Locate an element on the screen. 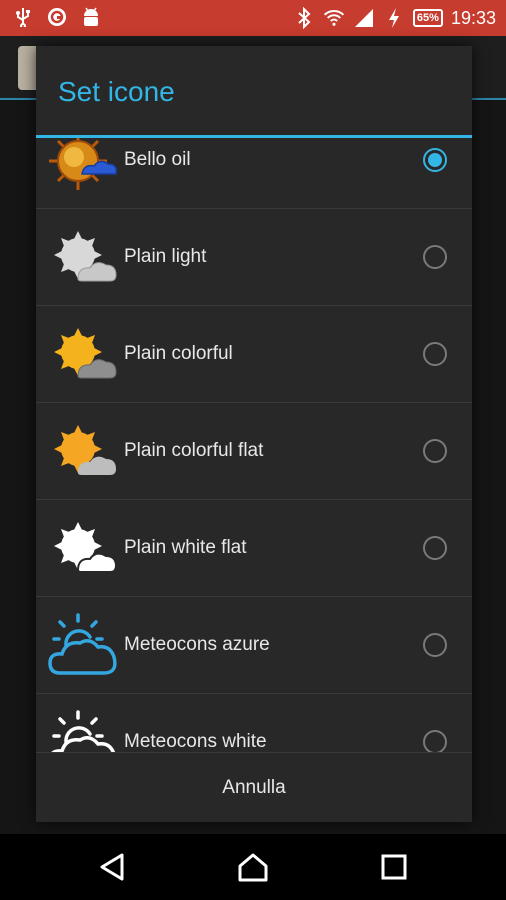 Image resolution: width=506 pixels, height=900 pixels. list-item-bello-oil: Bello oil is located at coordinates (254, 173).